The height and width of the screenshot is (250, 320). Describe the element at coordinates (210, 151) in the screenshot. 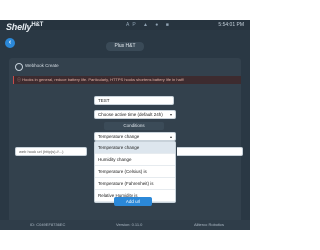

I see `webhook-url-input-tail` at that location.